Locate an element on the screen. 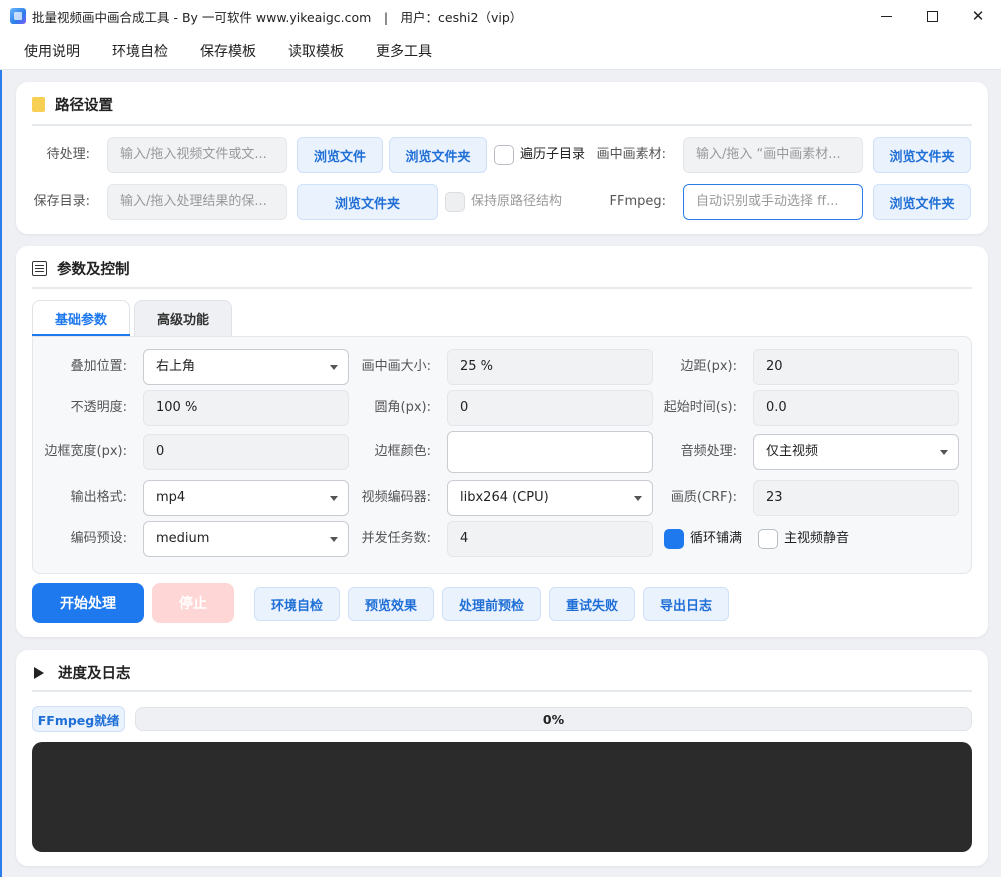 This screenshot has width=1001, height=877. close-icon: ✕ is located at coordinates (978, 16).